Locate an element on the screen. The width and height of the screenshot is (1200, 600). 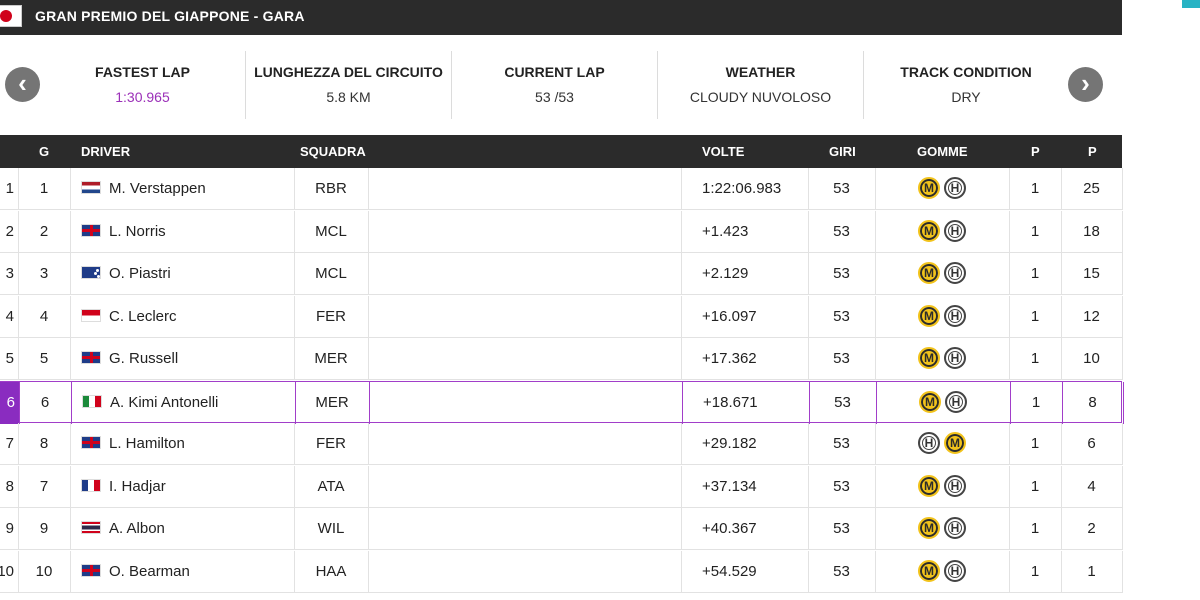
team-cell: FER is located at coordinates (331, 443).